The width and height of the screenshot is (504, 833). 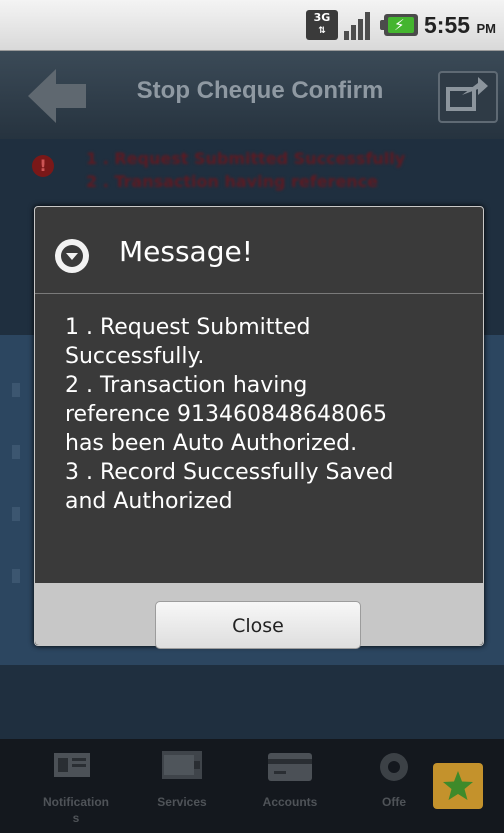 I want to click on nav-label-accounts: Accounts, so click(x=290, y=802).